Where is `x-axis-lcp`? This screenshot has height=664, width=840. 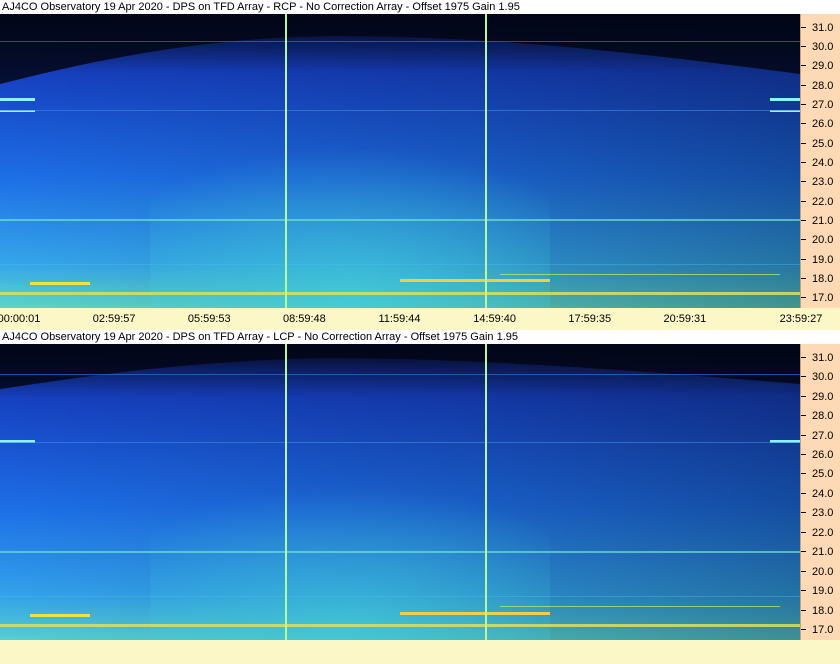 x-axis-lcp is located at coordinates (420, 652).